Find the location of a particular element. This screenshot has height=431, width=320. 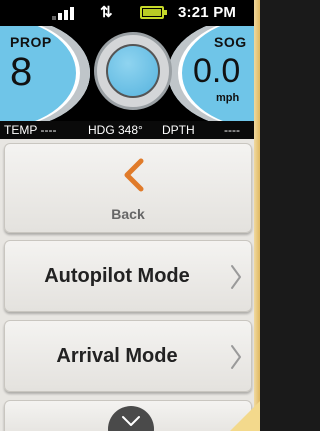

depth-readout: ---- is located at coordinates (232, 130).